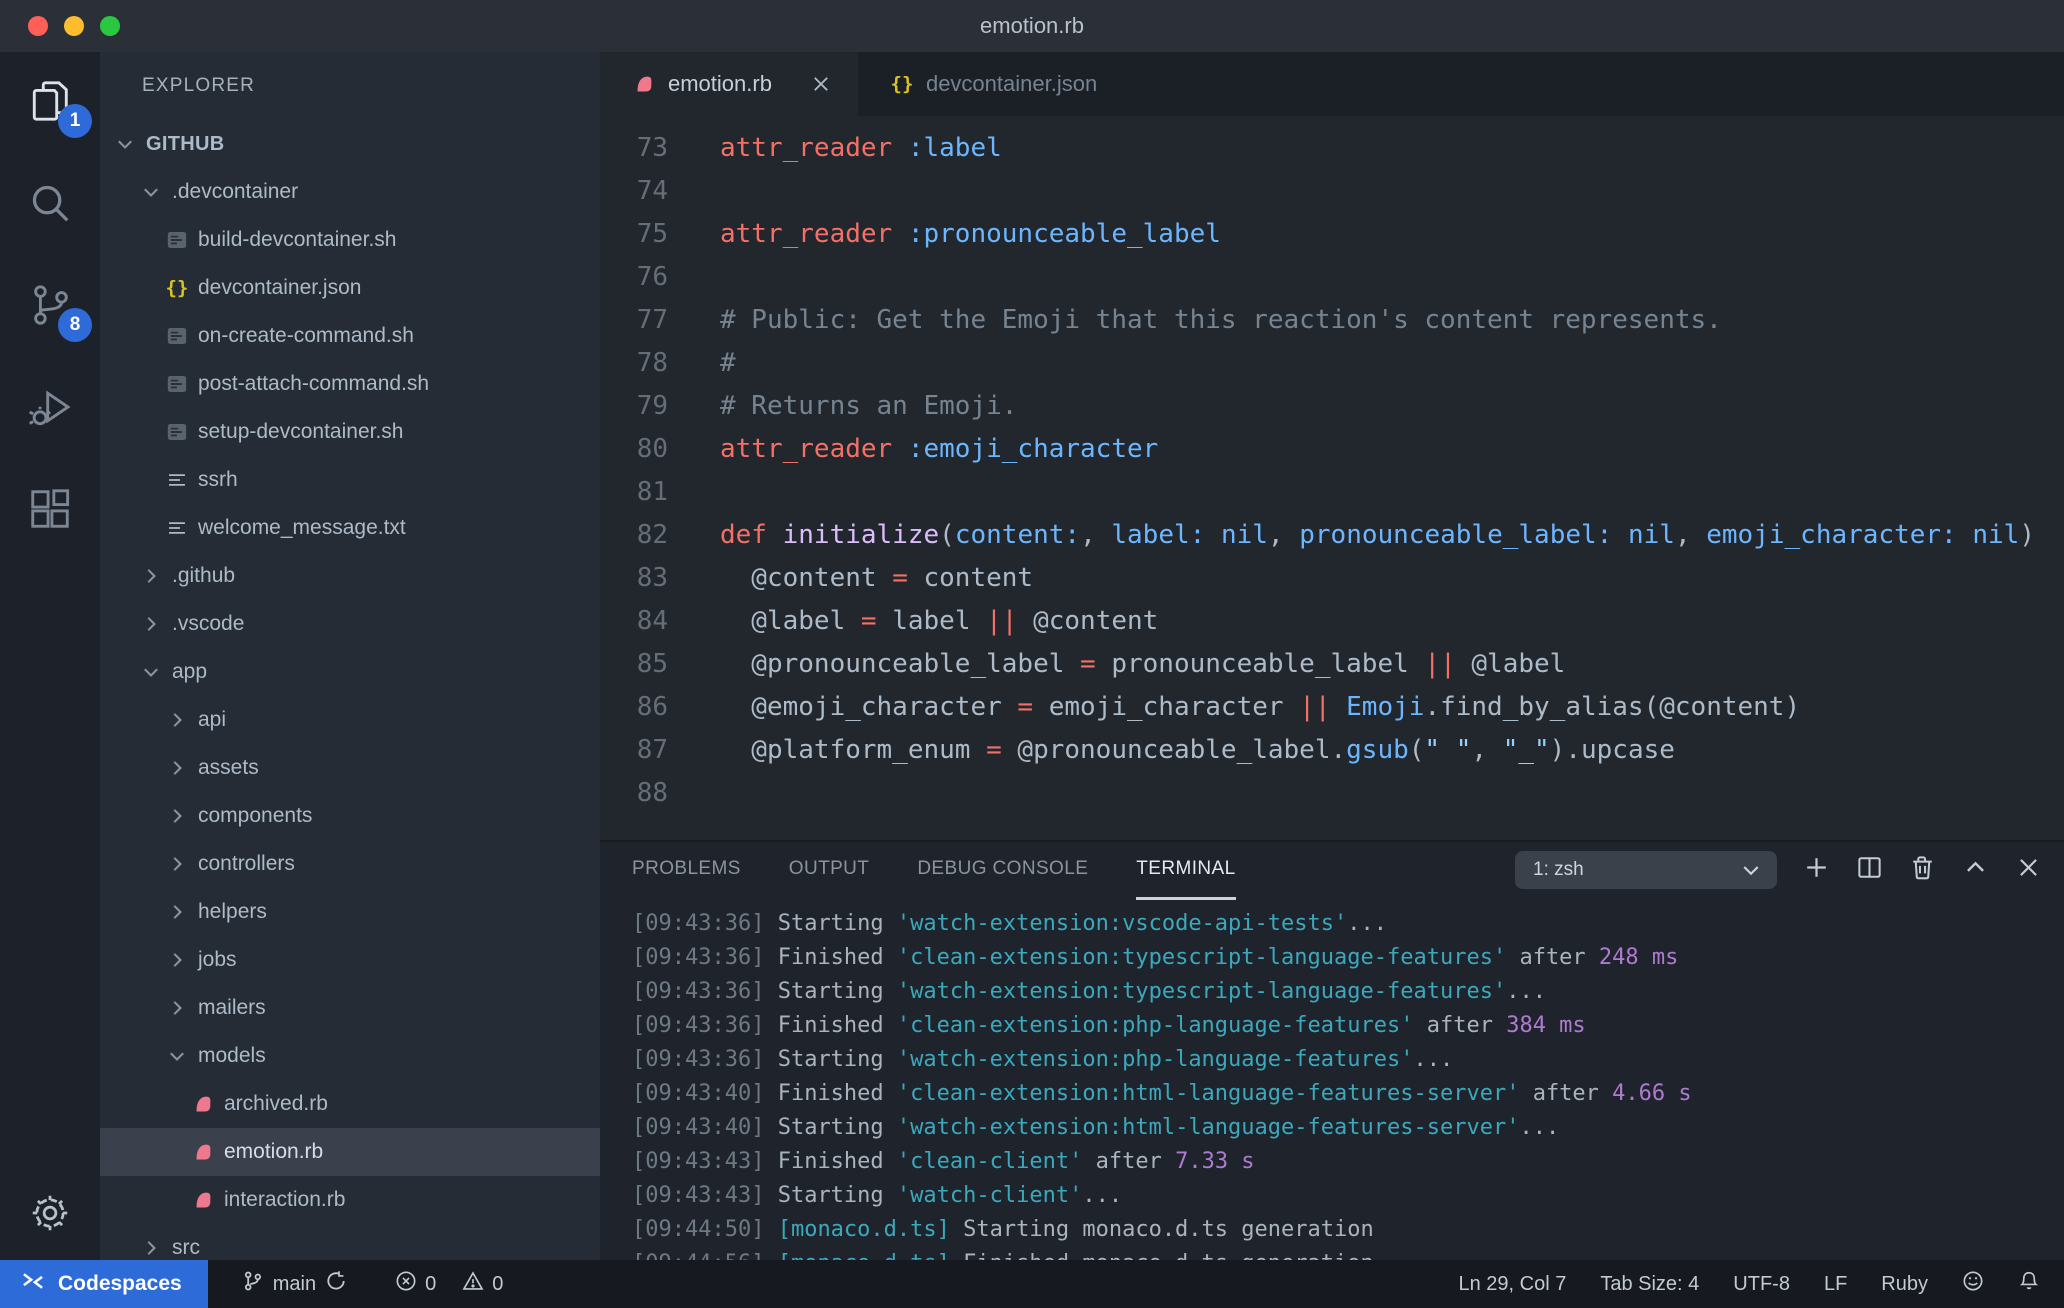  I want to click on tree-item-welcome-message-txt: welcome_message.txt, so click(350, 528).